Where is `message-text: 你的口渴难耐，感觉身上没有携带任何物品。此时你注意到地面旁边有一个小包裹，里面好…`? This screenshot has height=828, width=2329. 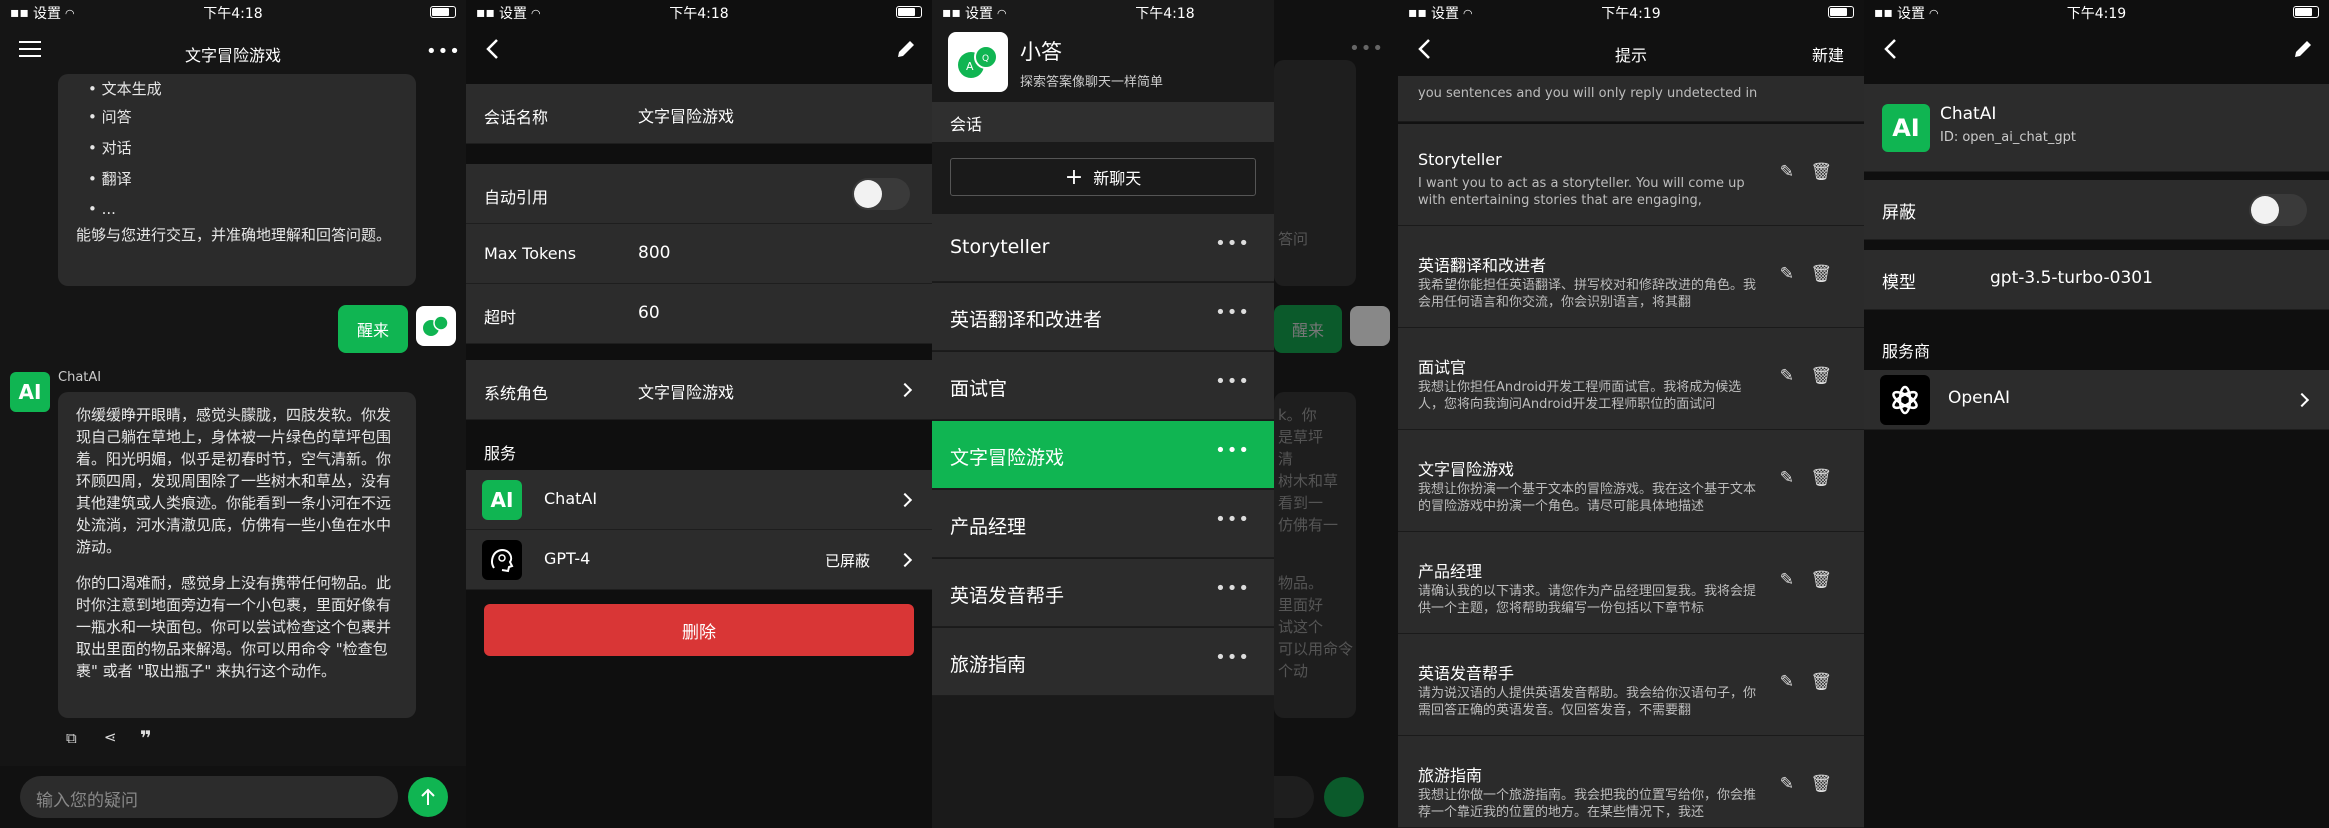 message-text: 你的口渴难耐，感觉身上没有携带任何物品。此时你注意到地面旁边有一个小包裹，里面好… is located at coordinates (234, 627).